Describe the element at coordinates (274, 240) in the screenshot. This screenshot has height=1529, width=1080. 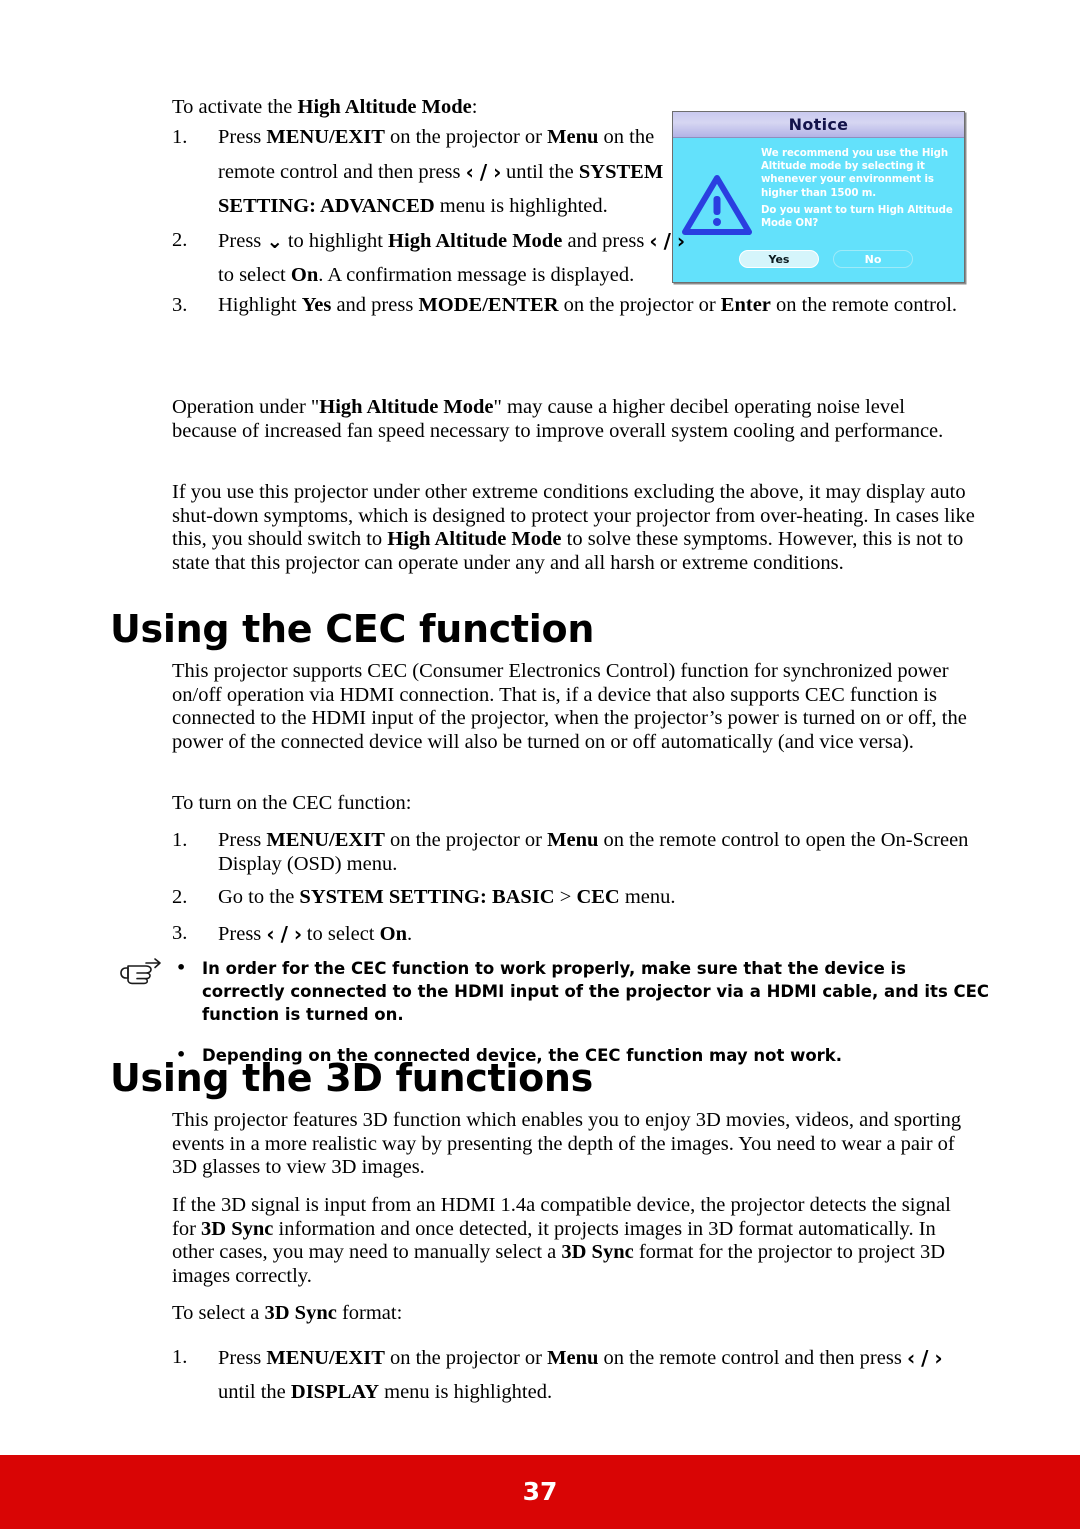
I see `chevron-down-icon: ⌄` at that location.